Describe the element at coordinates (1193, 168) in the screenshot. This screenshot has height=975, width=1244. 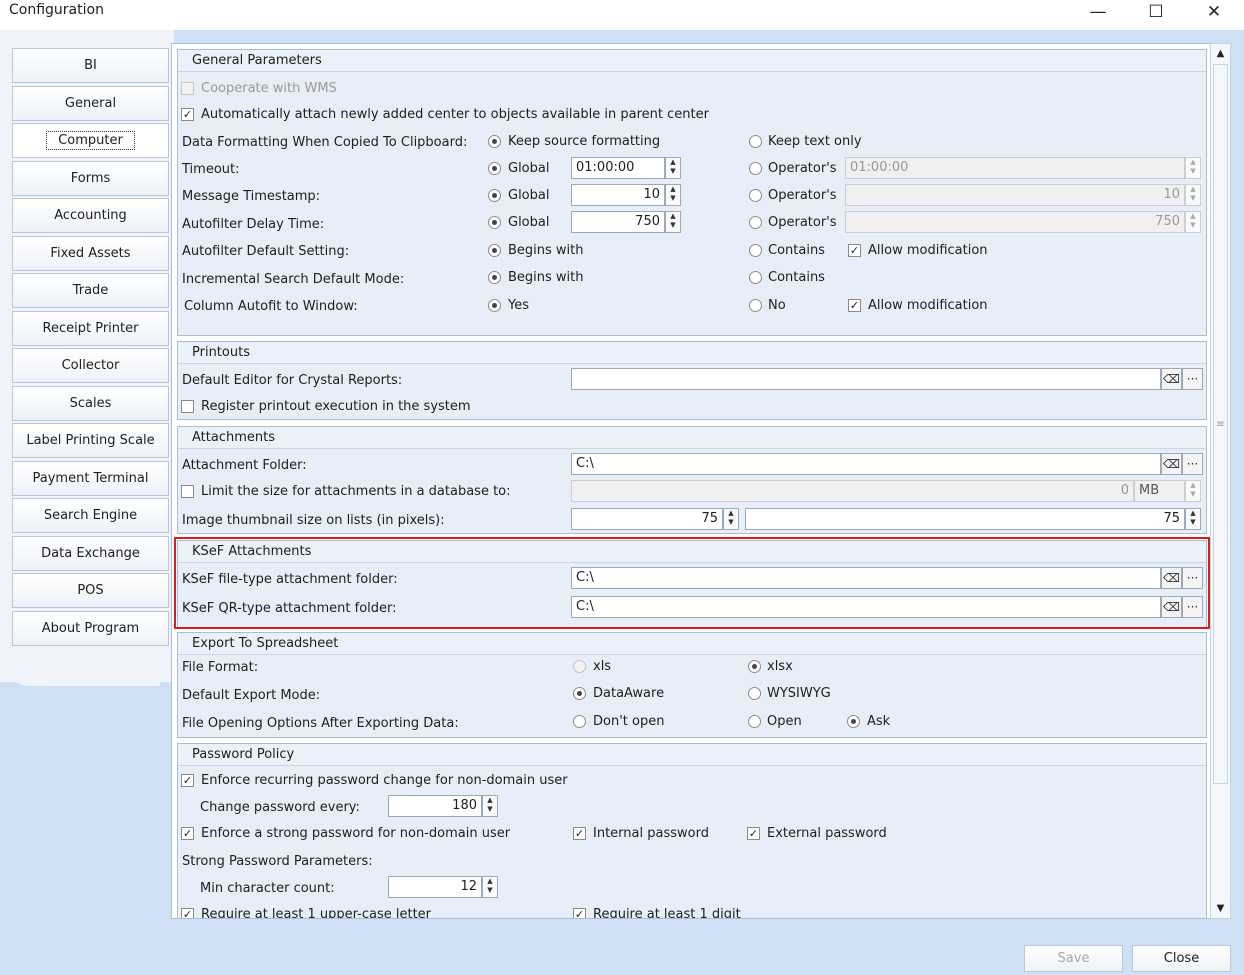
I see `timeout-operator-spinner: ▲ ▼` at that location.